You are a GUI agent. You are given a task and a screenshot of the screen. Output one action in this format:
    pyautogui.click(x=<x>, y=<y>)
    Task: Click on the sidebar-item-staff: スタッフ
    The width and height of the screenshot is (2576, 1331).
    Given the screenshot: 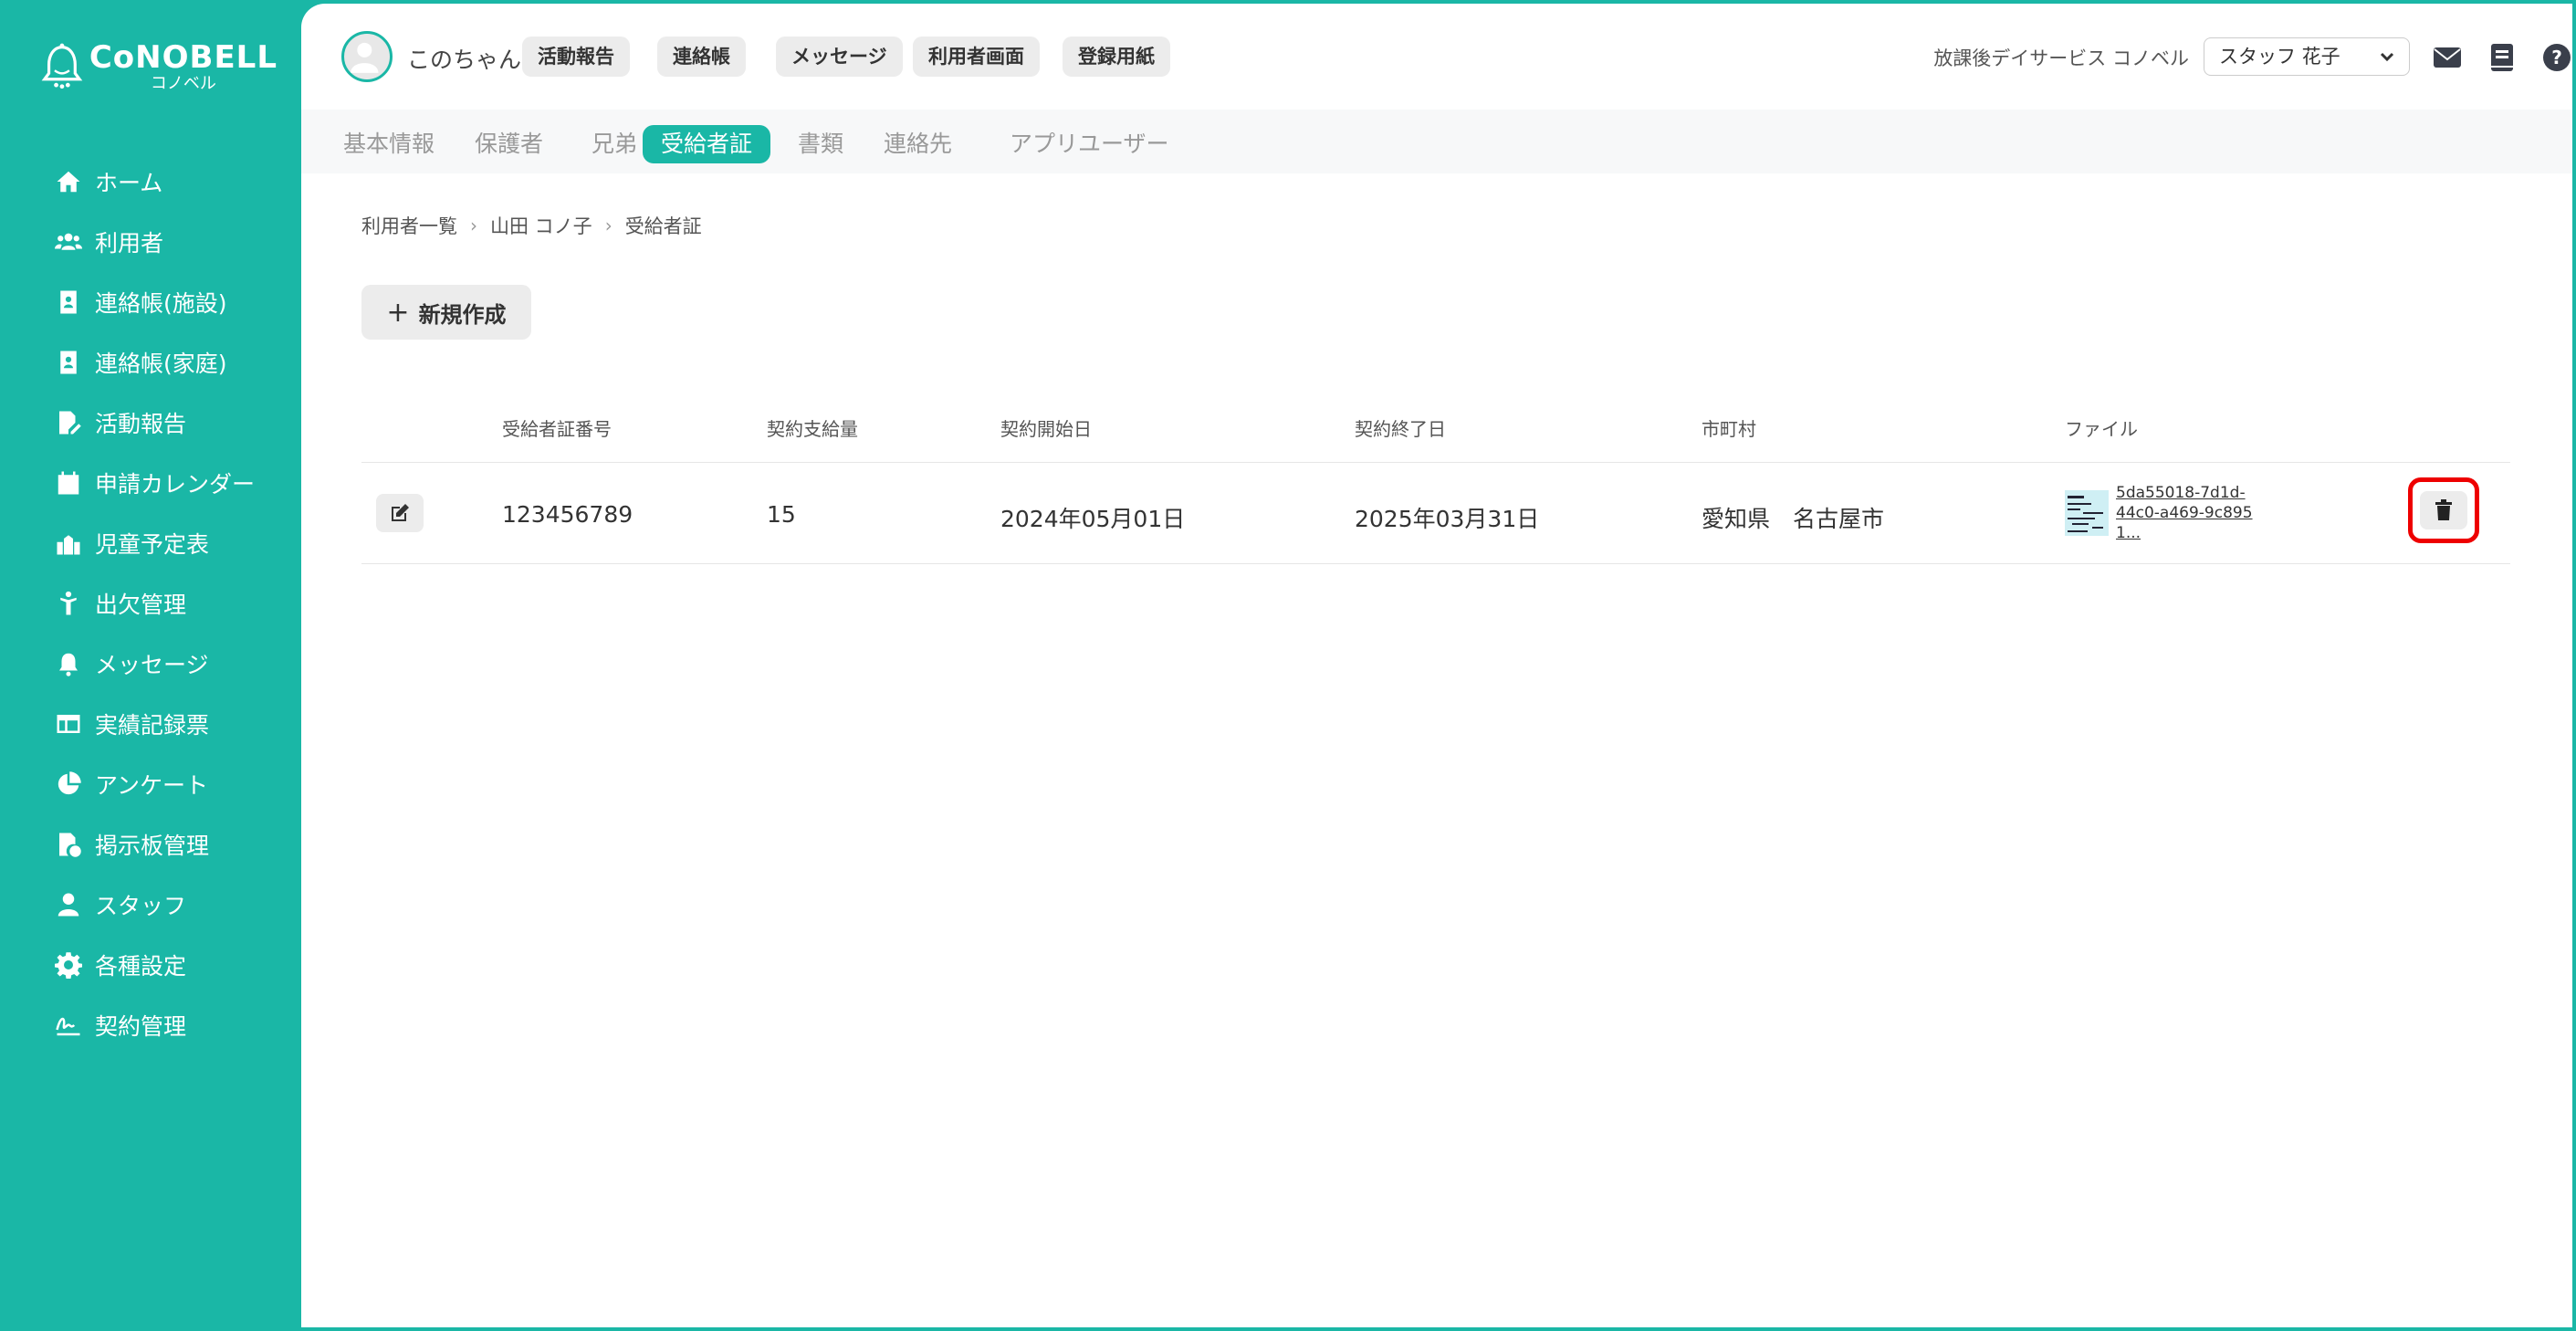 What is the action you would take?
    pyautogui.click(x=155, y=905)
    